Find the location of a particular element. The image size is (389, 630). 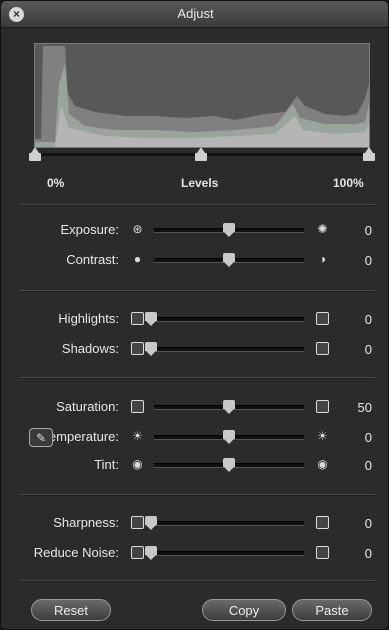

levels-black-thumb is located at coordinates (35, 154).